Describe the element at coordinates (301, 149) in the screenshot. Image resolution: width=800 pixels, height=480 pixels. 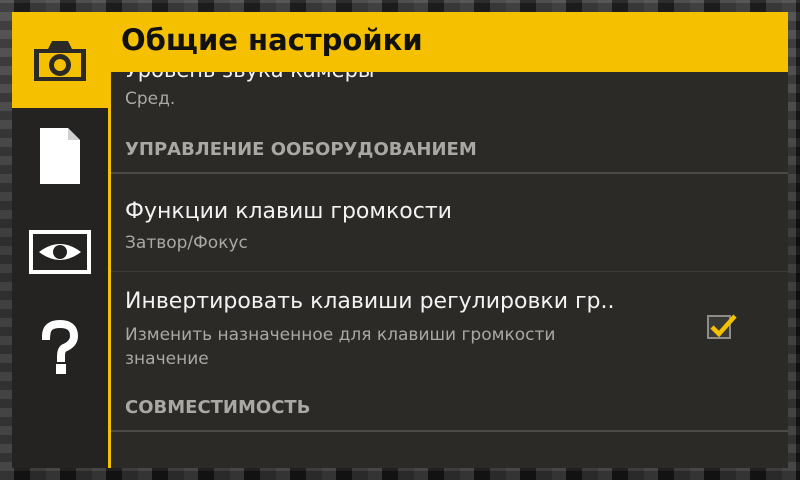
I see `category-hardware-label: УПРАВЛЕНИЕ ООБОРУДОВАНИЕМ` at that location.